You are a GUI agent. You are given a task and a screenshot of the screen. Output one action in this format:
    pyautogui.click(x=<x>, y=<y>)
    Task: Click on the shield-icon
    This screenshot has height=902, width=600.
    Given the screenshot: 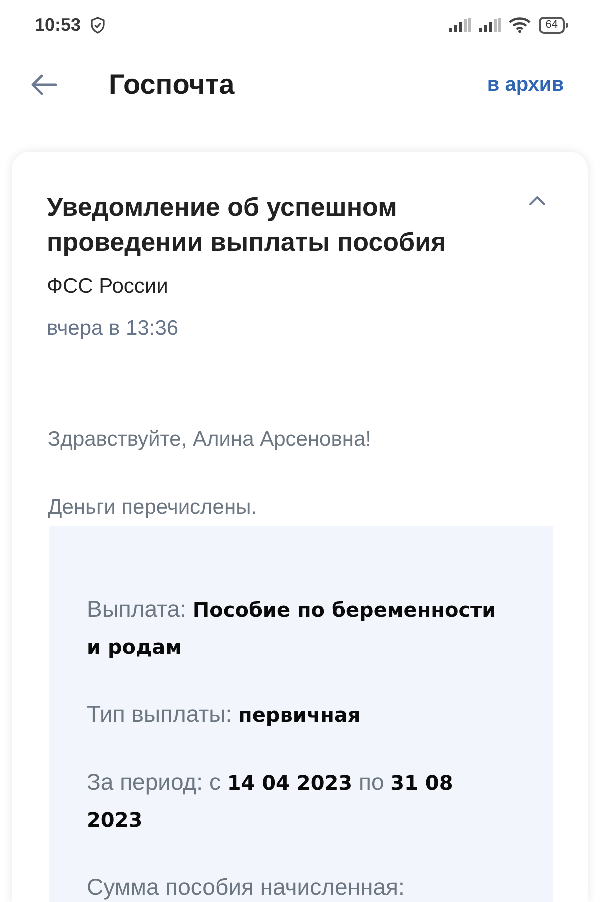 What is the action you would take?
    pyautogui.click(x=98, y=25)
    